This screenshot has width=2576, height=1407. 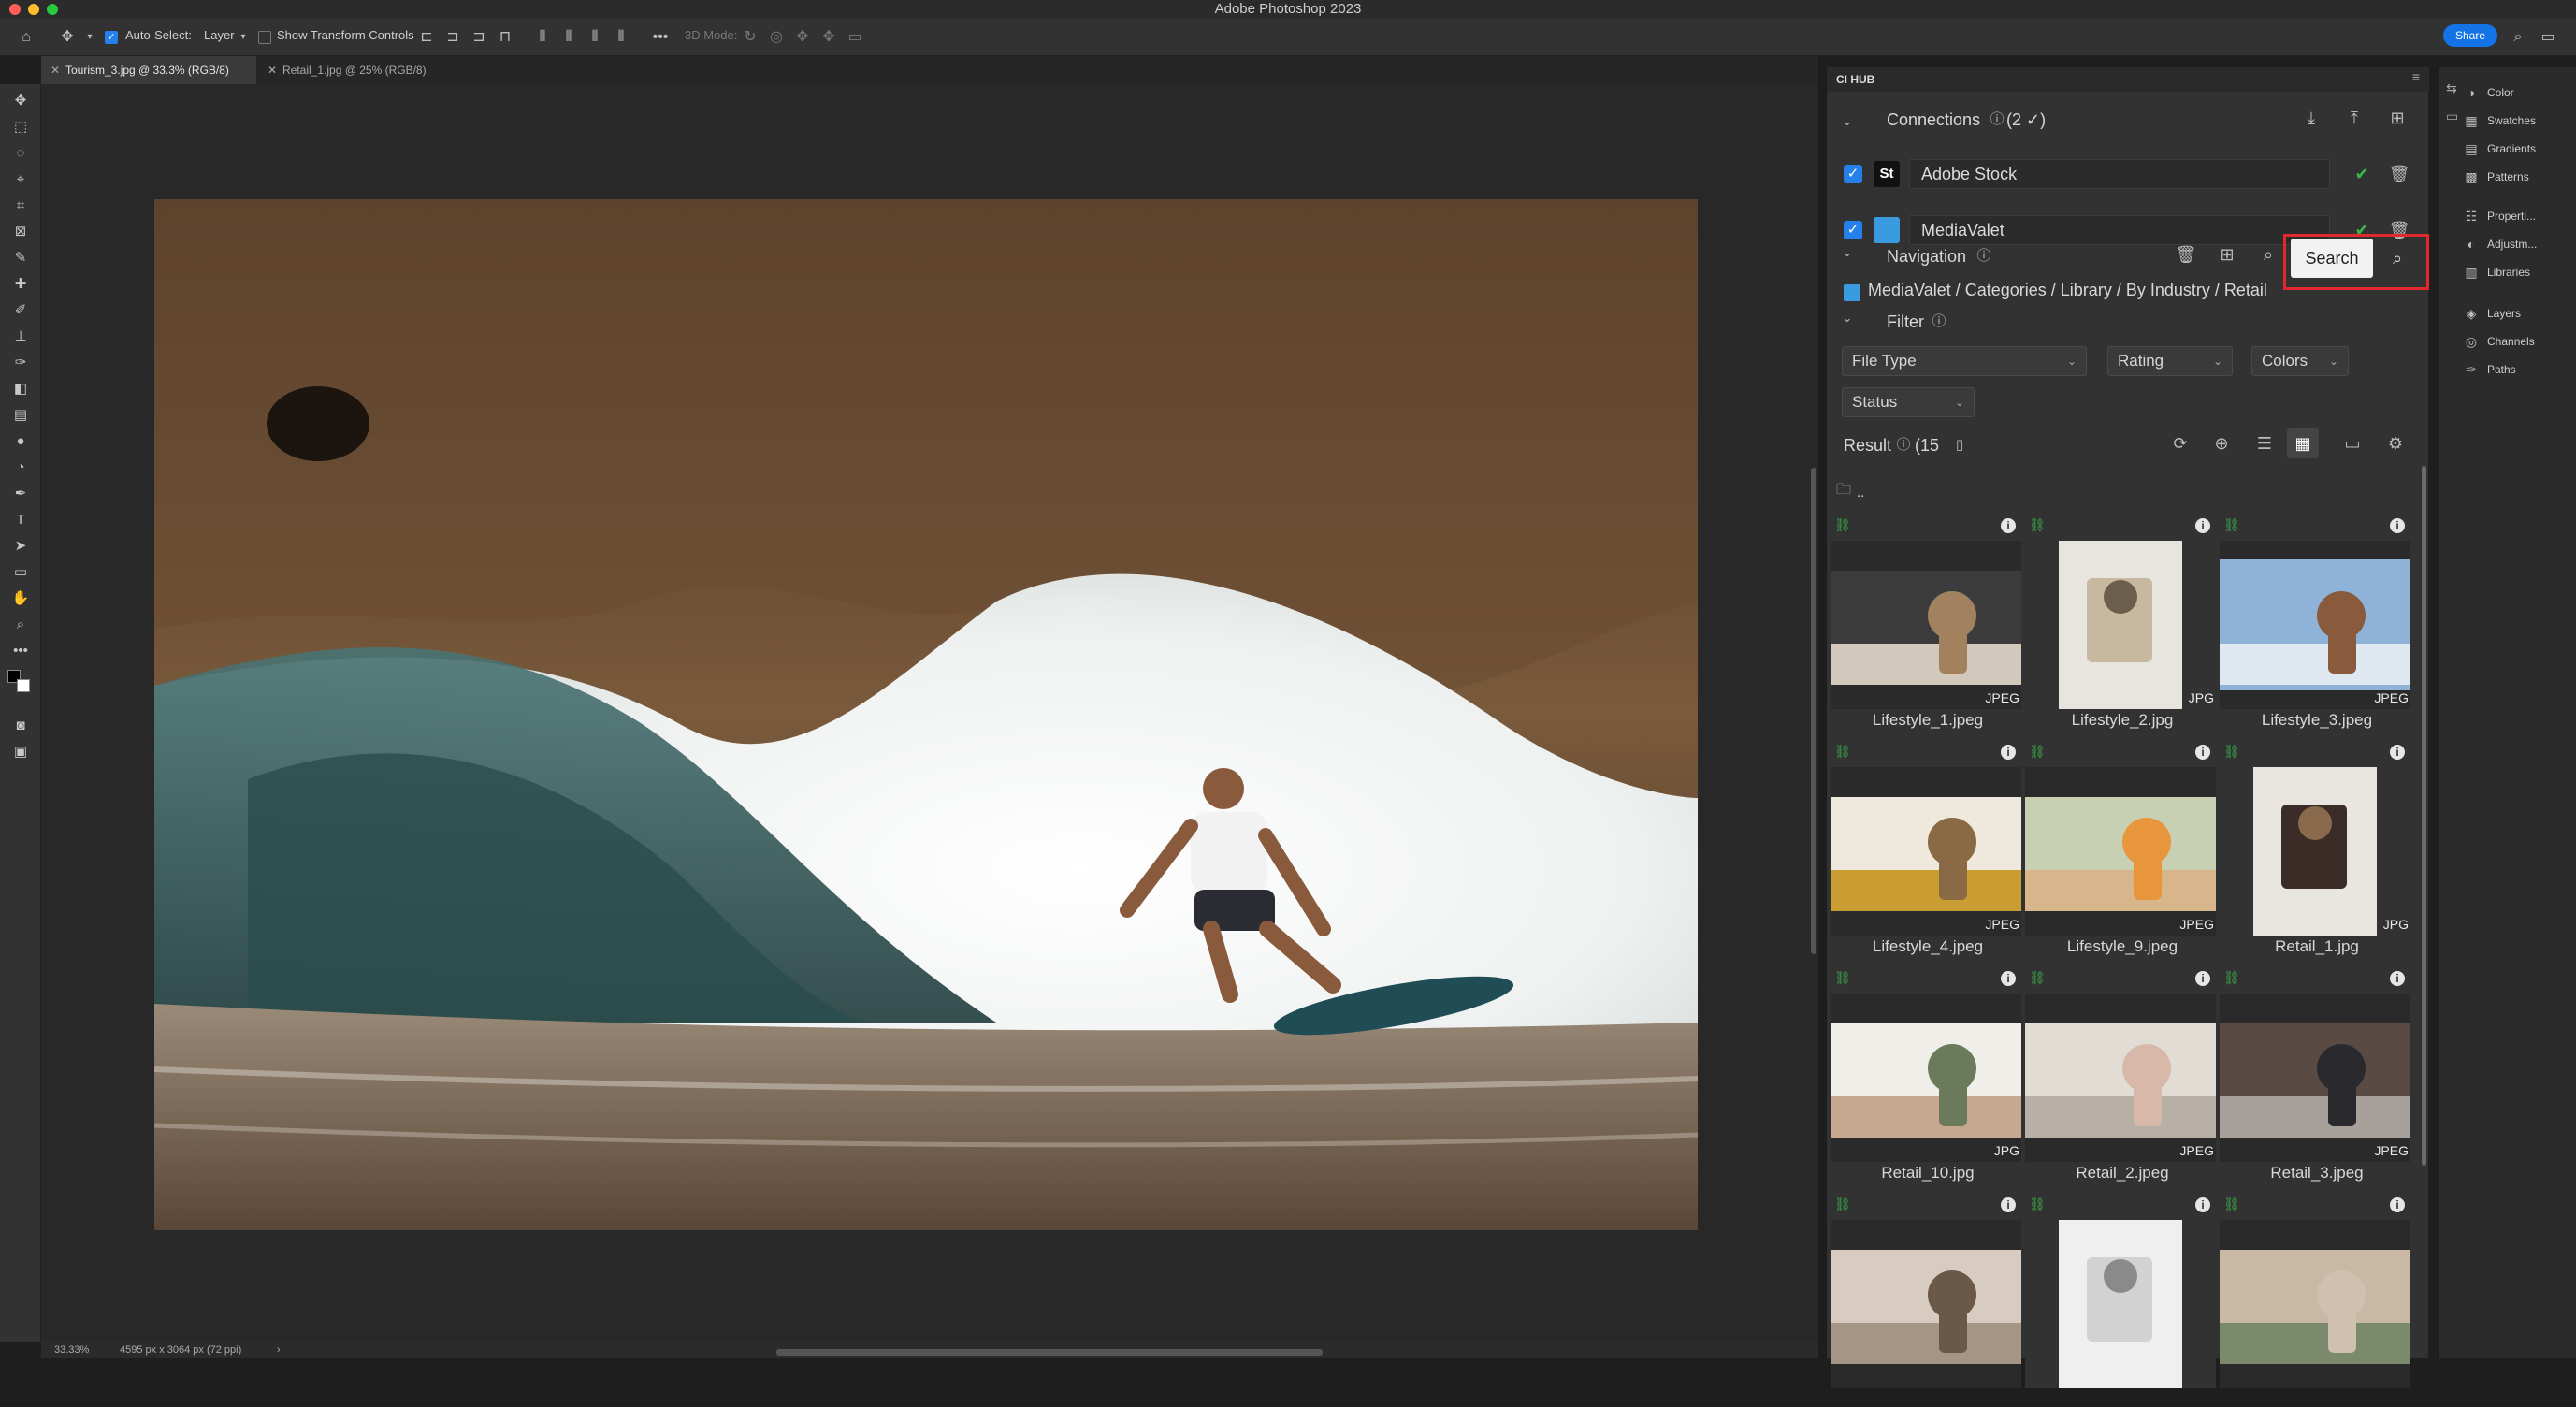 What do you see at coordinates (2424, 816) in the screenshot?
I see `results-scrollbar` at bounding box center [2424, 816].